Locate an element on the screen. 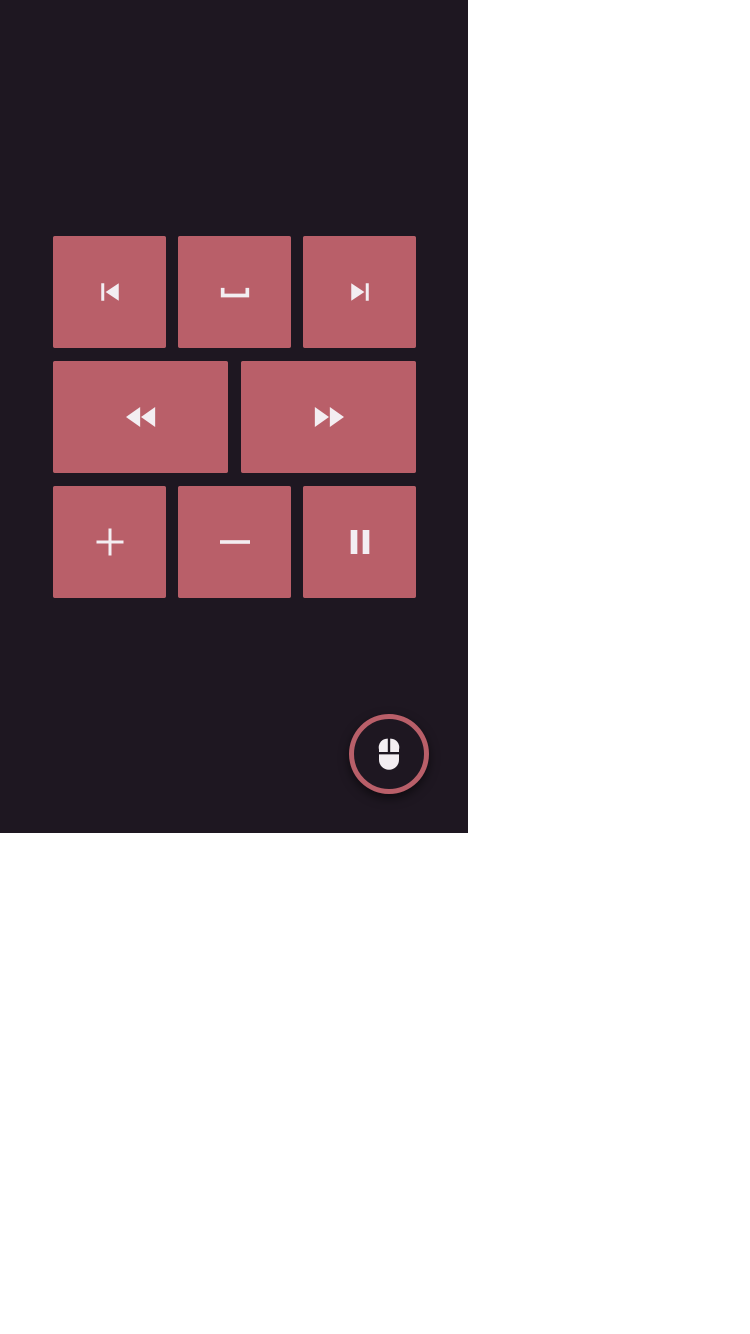 This screenshot has width=750, height=1334. rewind-icon is located at coordinates (140, 417).